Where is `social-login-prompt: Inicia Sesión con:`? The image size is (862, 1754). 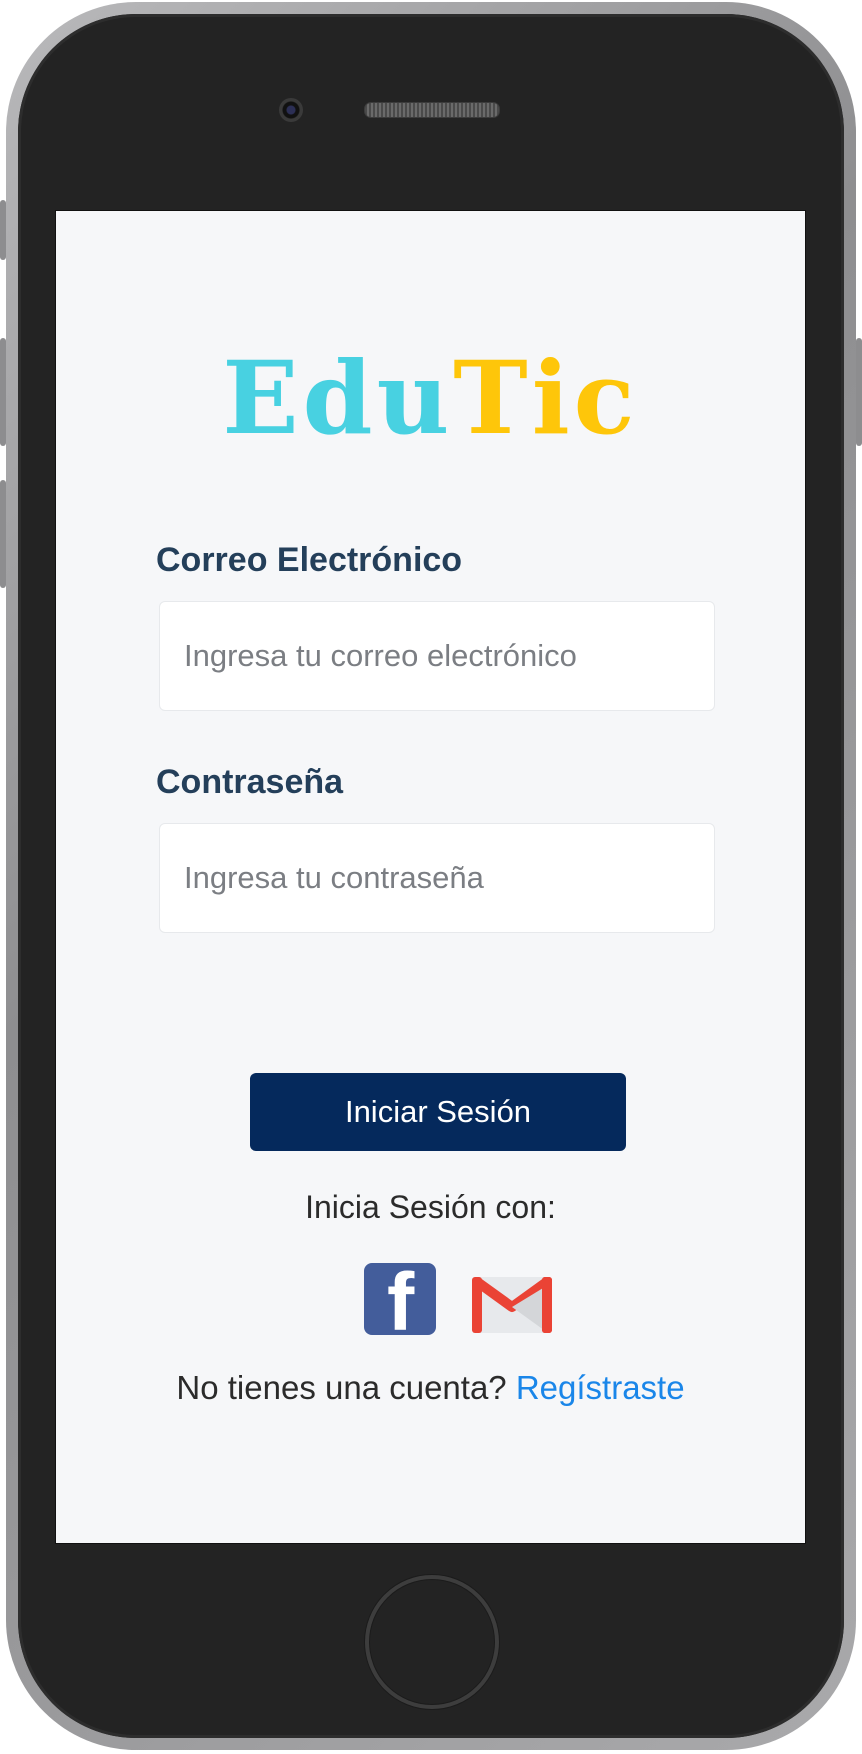
social-login-prompt: Inicia Sesión con: is located at coordinates (430, 1207).